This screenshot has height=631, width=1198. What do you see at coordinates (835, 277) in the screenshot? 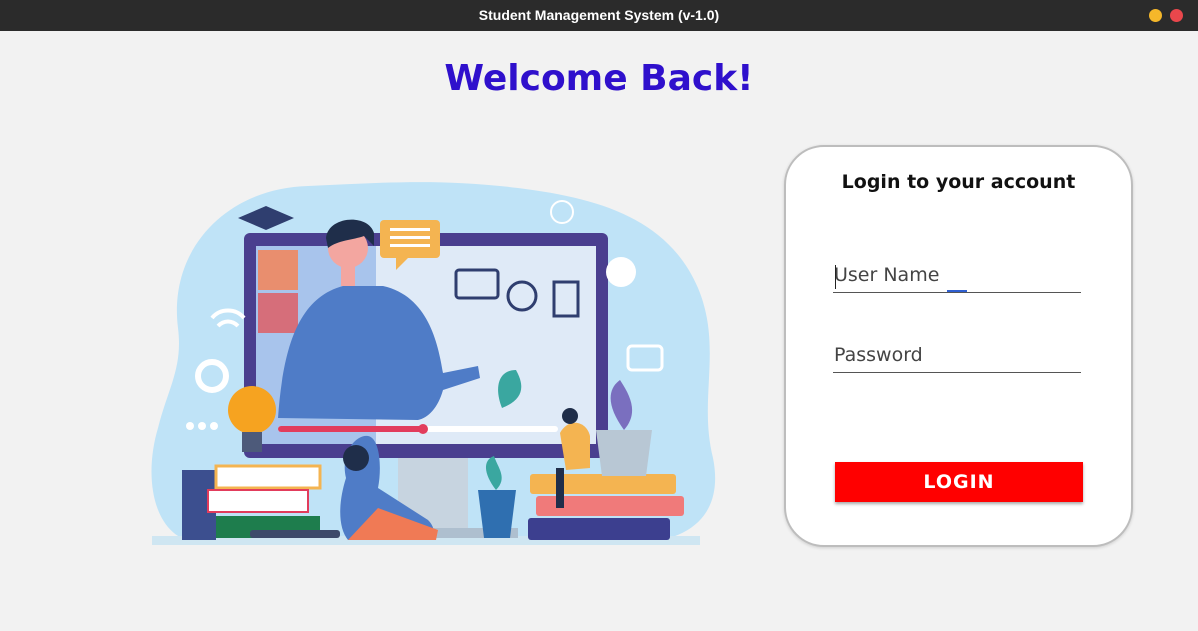
I see `text-cursor` at bounding box center [835, 277].